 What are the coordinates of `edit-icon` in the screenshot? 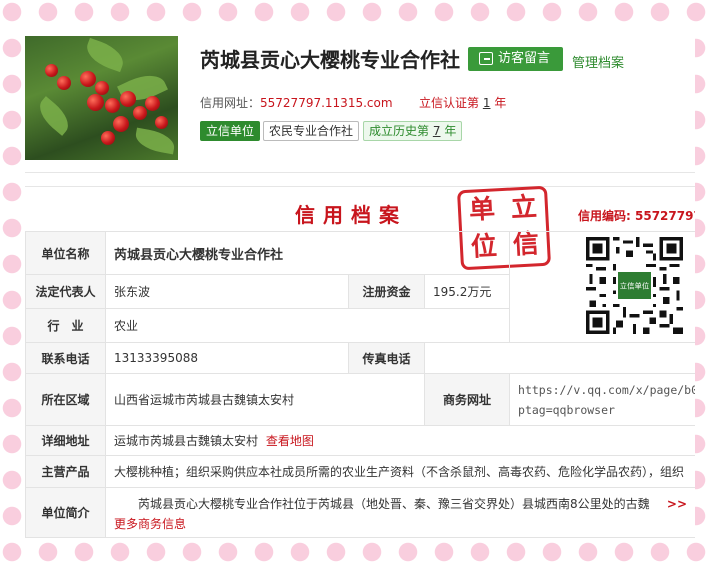 It's located at (486, 58).